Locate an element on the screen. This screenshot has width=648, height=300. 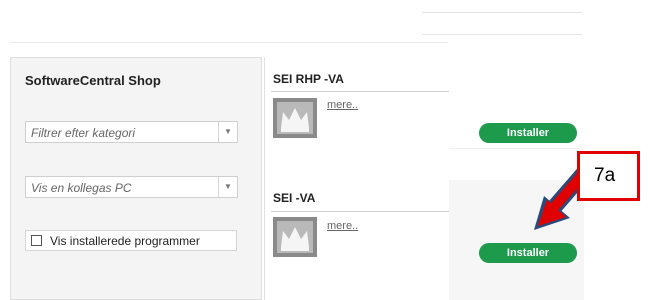
annotation-callout: 7a is located at coordinates (608, 176).